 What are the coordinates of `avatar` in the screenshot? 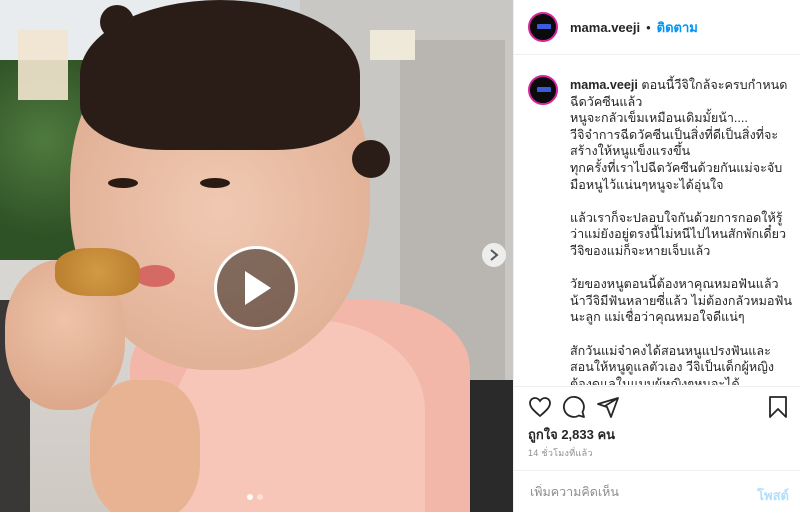 It's located at (543, 27).